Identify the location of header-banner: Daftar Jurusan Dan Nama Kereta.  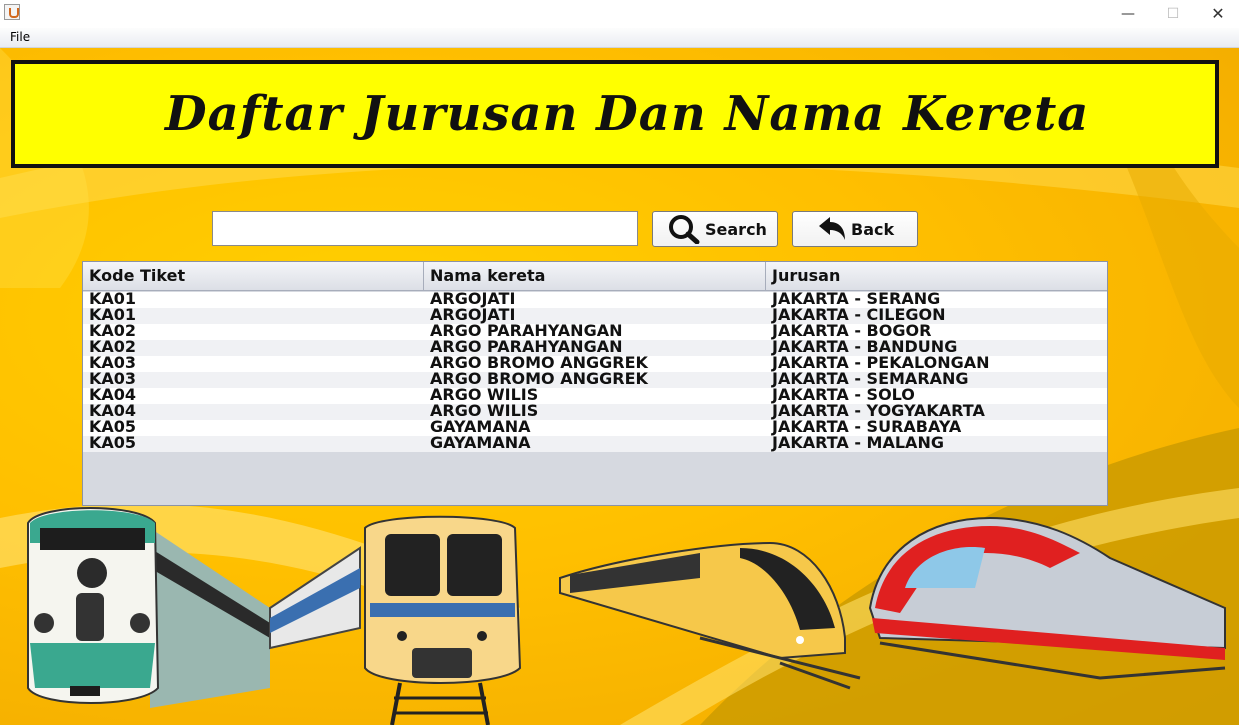
(615, 114).